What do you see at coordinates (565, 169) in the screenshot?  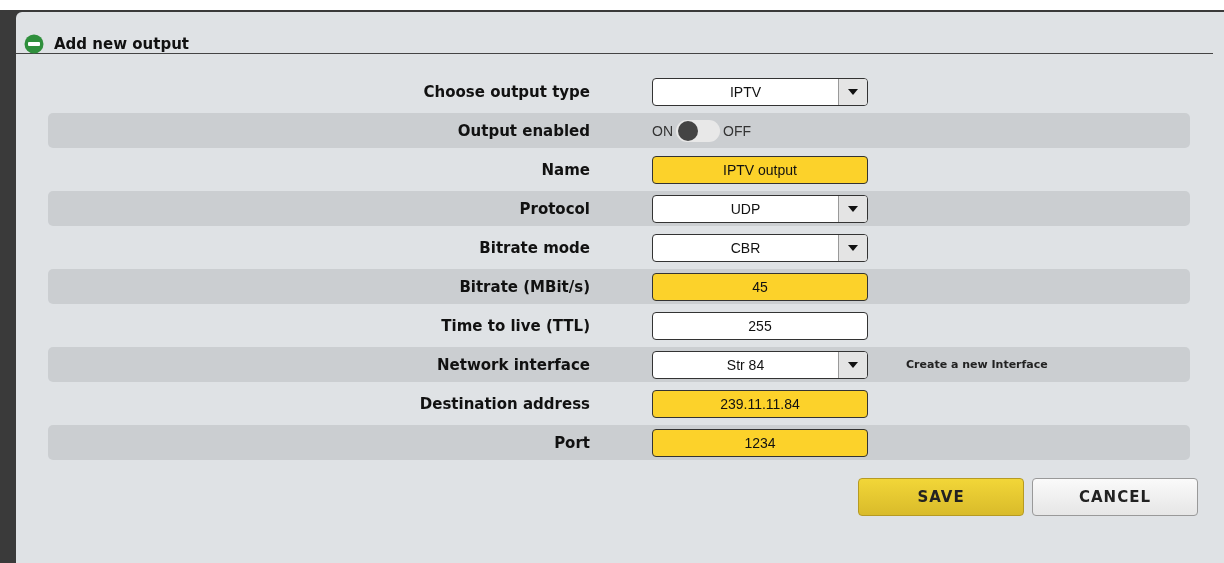 I see `field-label: Name` at bounding box center [565, 169].